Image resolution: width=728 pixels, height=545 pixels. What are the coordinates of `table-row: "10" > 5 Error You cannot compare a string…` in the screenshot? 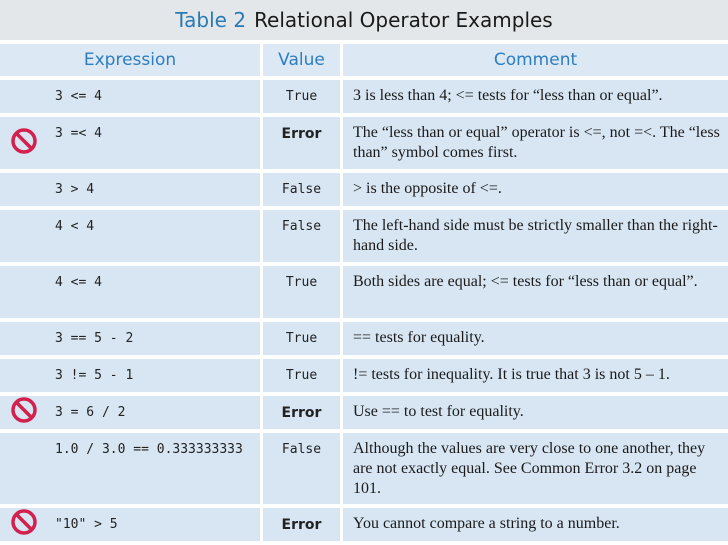 It's located at (364, 524).